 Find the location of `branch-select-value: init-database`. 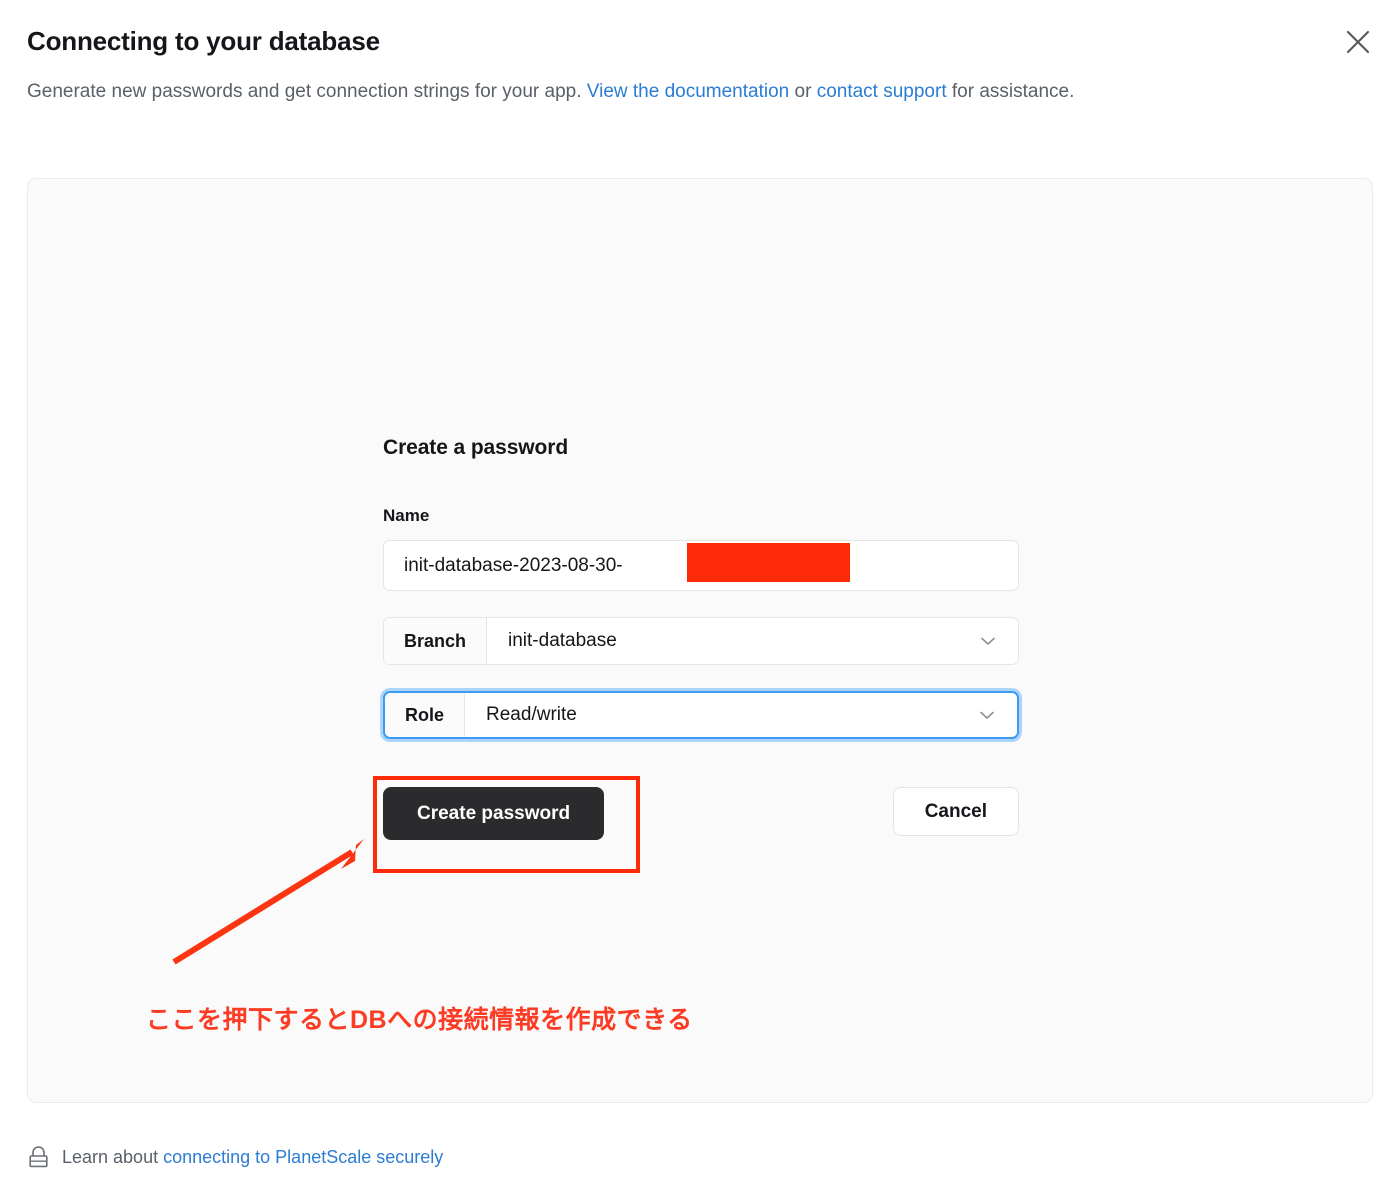

branch-select-value: init-database is located at coordinates (732, 641).